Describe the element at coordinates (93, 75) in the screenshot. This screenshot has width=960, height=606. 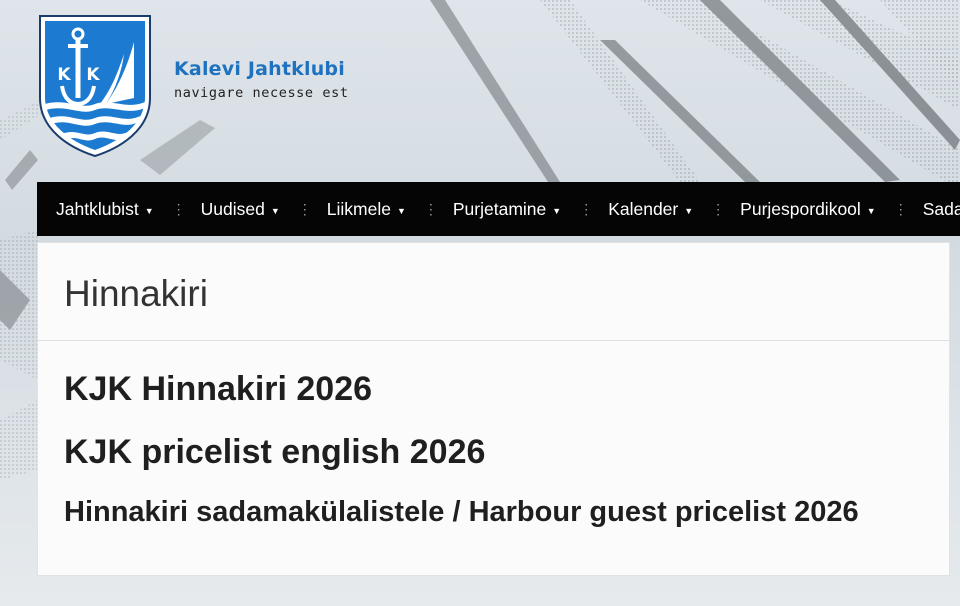
I see `logo-letter-k-right: K` at that location.